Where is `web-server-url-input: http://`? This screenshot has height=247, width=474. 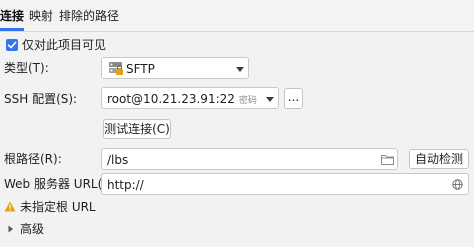
web-server-url-input: http:// is located at coordinates (285, 184).